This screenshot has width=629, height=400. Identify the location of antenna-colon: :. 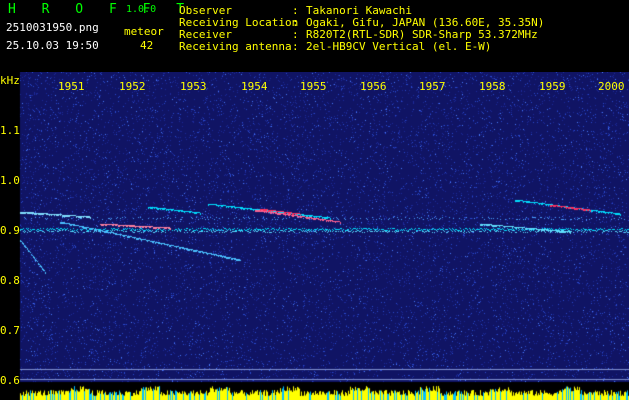
(295, 46).